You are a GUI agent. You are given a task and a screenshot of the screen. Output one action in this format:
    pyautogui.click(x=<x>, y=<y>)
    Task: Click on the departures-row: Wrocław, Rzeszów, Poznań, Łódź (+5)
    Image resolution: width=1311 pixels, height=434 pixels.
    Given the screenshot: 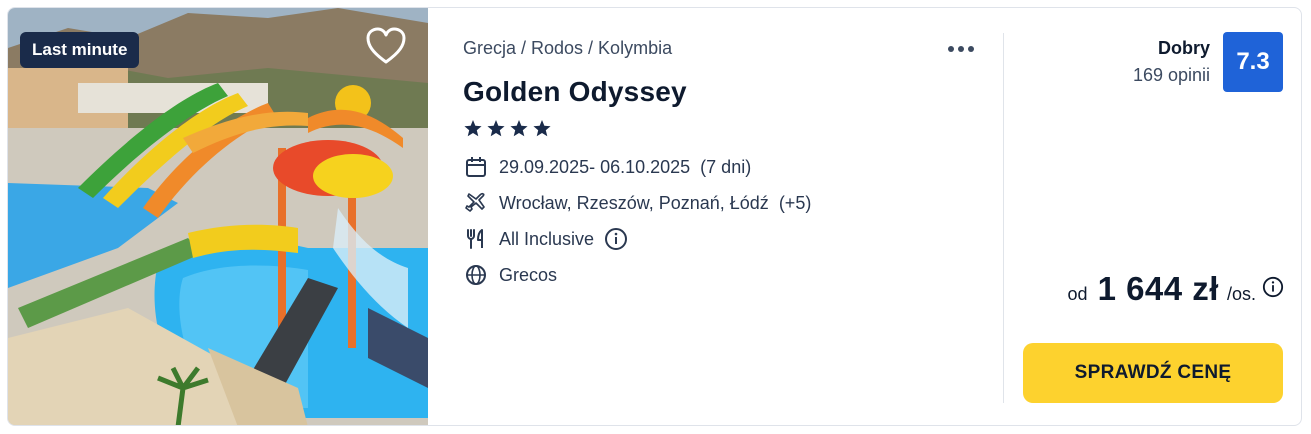 What is the action you would take?
    pyautogui.click(x=637, y=203)
    